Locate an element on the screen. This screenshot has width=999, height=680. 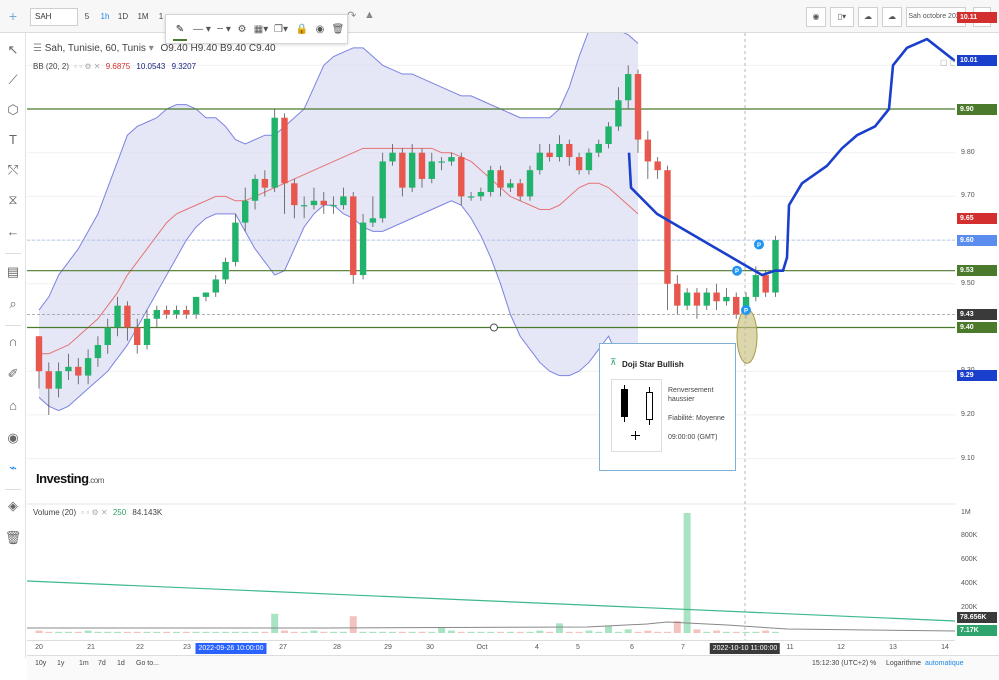
line-color-swatch is located at coordinates (180, 40).